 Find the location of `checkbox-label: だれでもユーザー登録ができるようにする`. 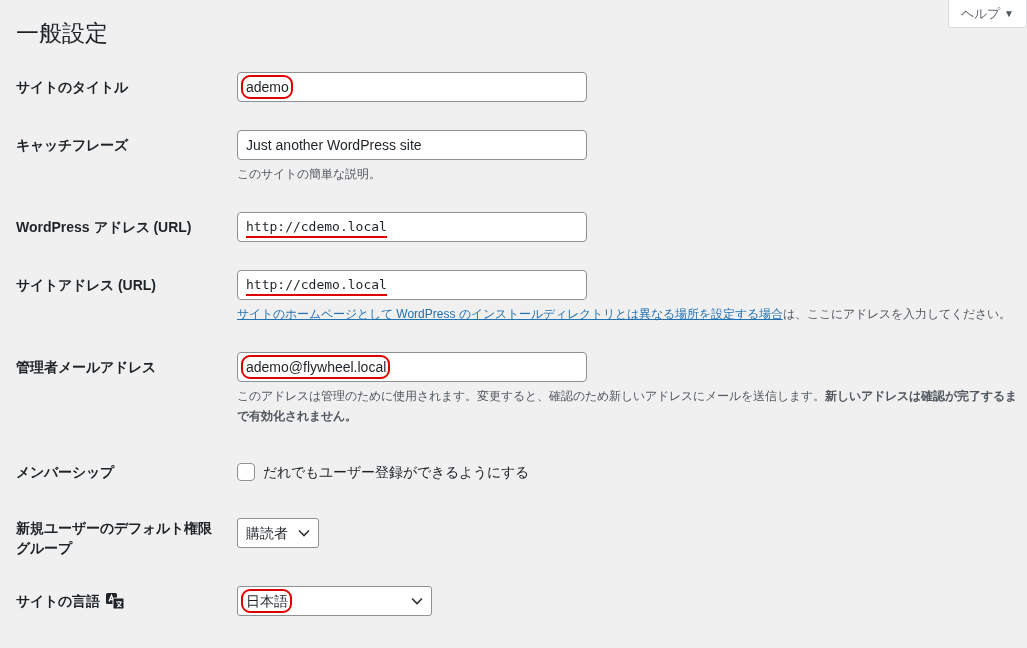

checkbox-label: だれでもユーザー登録ができるようにする is located at coordinates (396, 472).